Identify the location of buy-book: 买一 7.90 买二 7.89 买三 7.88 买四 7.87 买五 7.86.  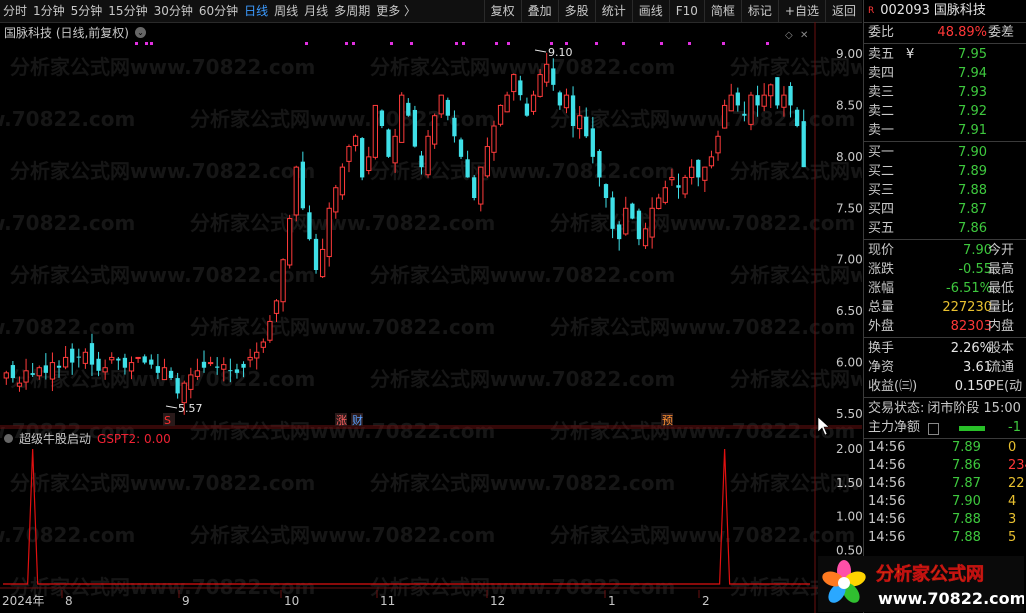
(945, 190).